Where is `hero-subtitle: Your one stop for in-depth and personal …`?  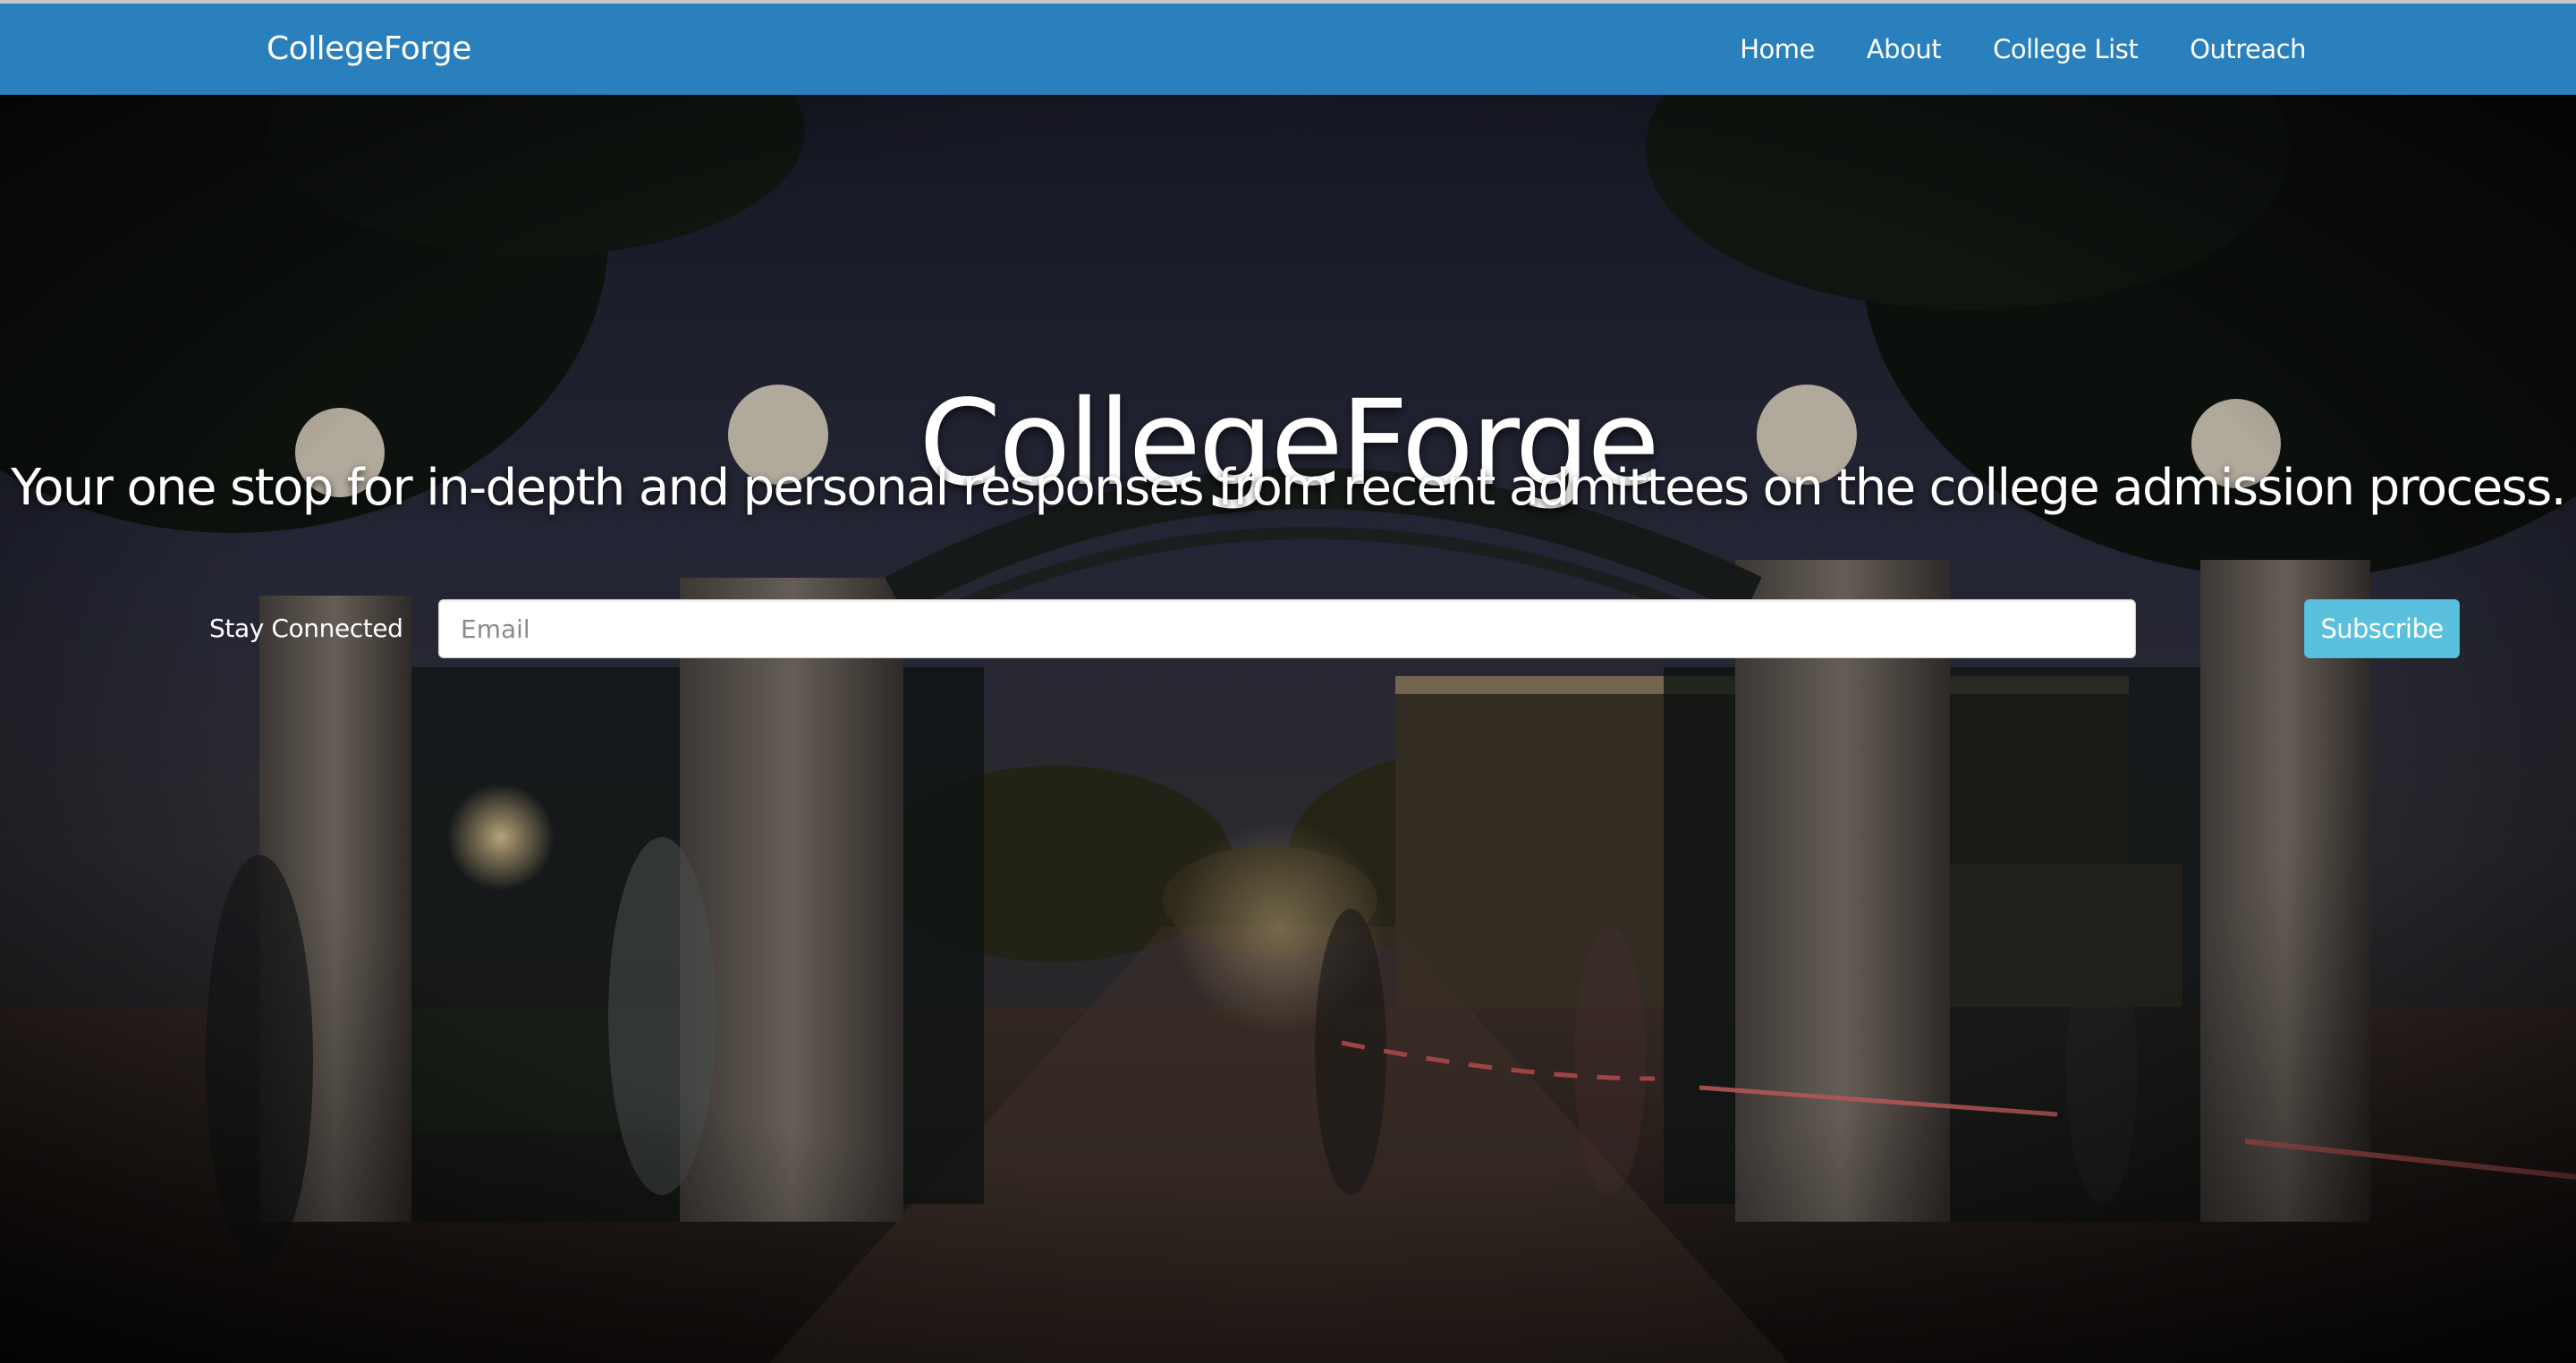 hero-subtitle: Your one stop for in-depth and personal … is located at coordinates (1288, 488).